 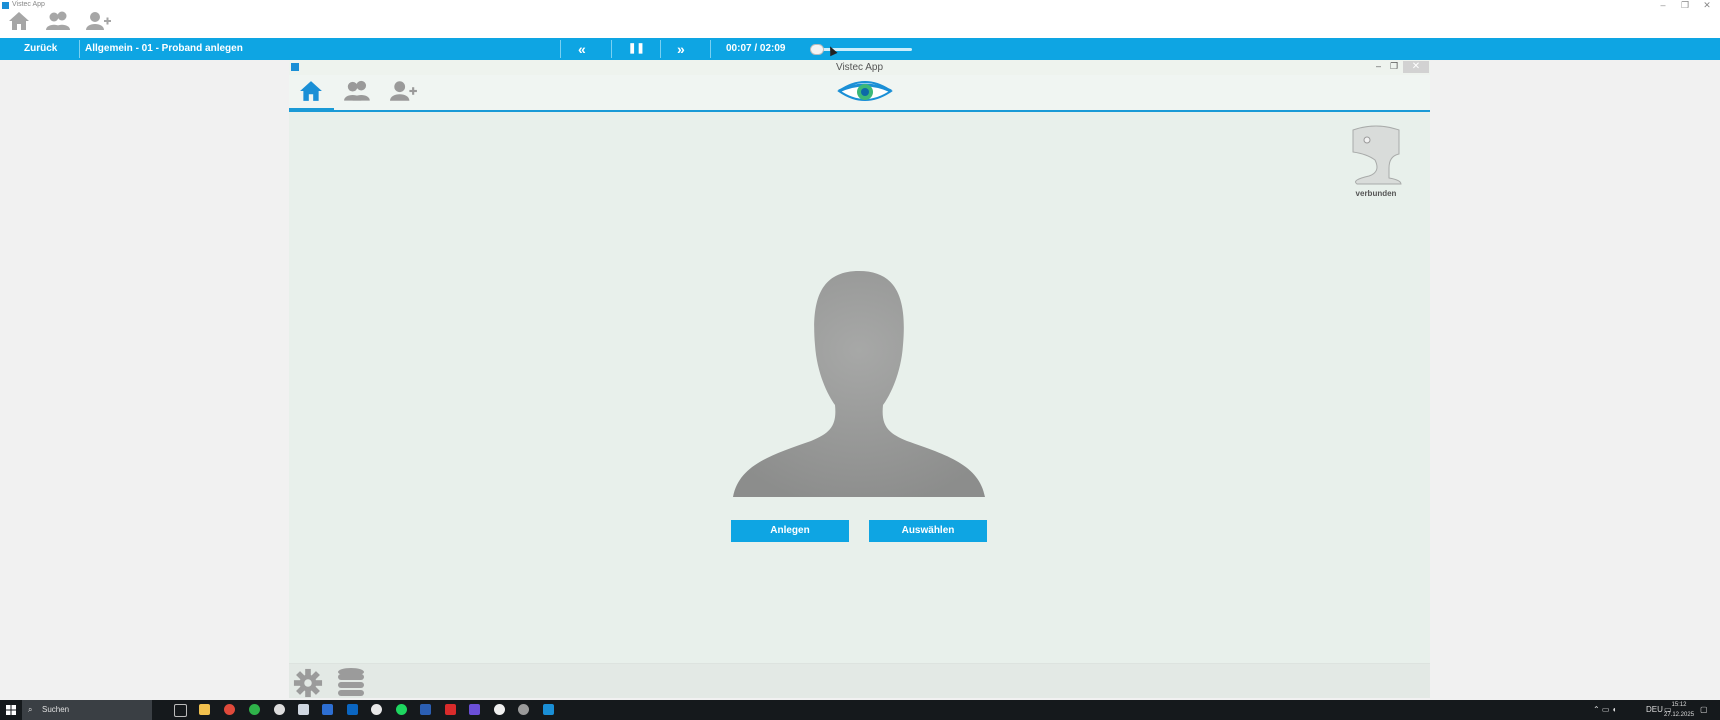 I want to click on create-button: Anlegen, so click(x=790, y=531).